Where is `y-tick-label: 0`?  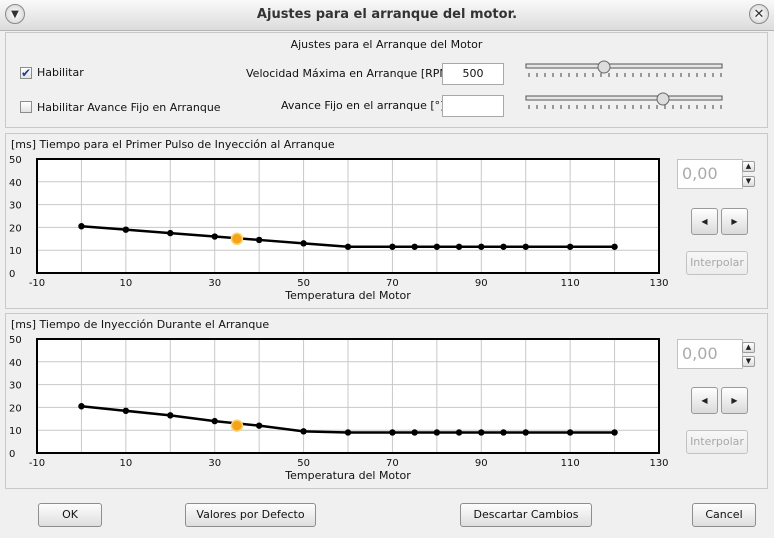
y-tick-label: 0 is located at coordinates (12, 274).